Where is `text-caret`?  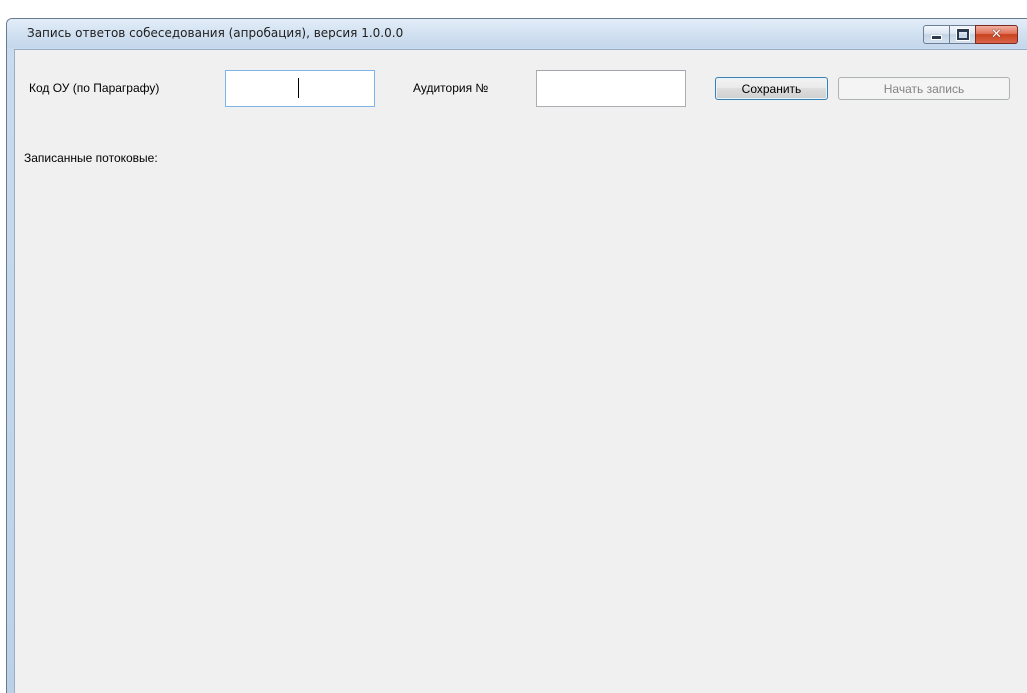
text-caret is located at coordinates (298, 88).